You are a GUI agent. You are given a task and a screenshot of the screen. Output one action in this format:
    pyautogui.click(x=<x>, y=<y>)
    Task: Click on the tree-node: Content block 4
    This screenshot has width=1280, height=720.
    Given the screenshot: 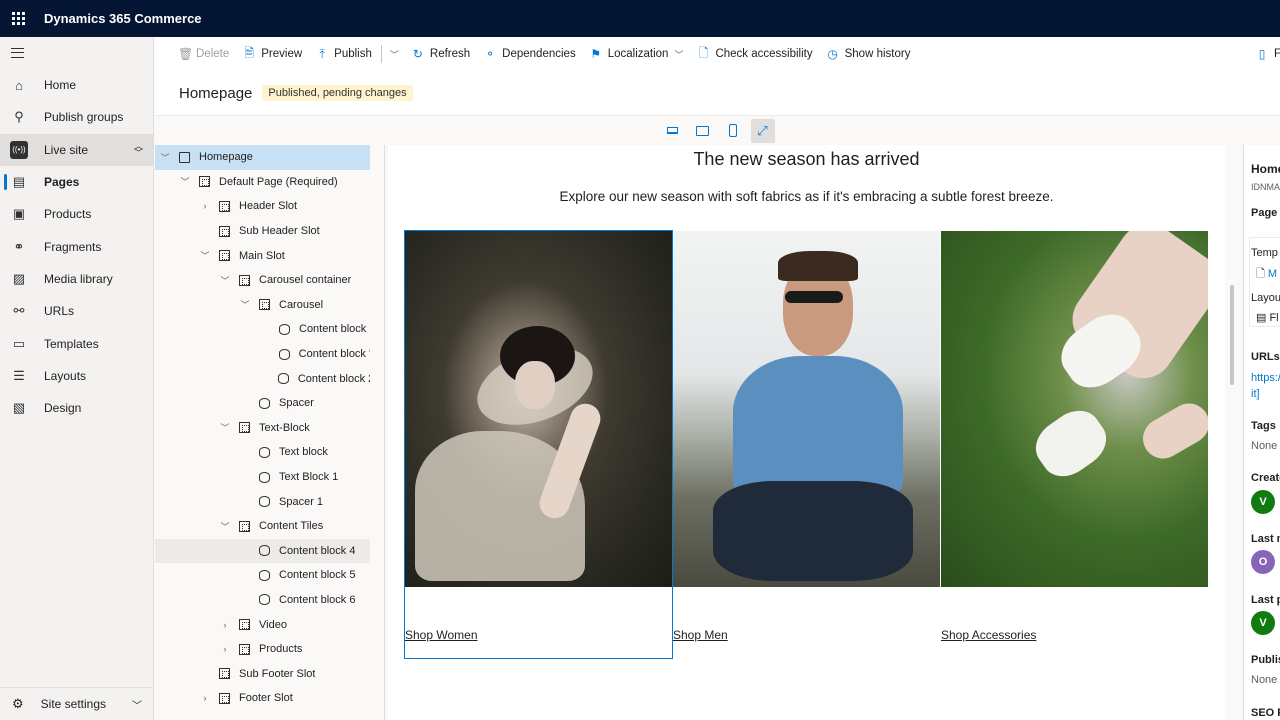 What is the action you would take?
    pyautogui.click(x=262, y=551)
    